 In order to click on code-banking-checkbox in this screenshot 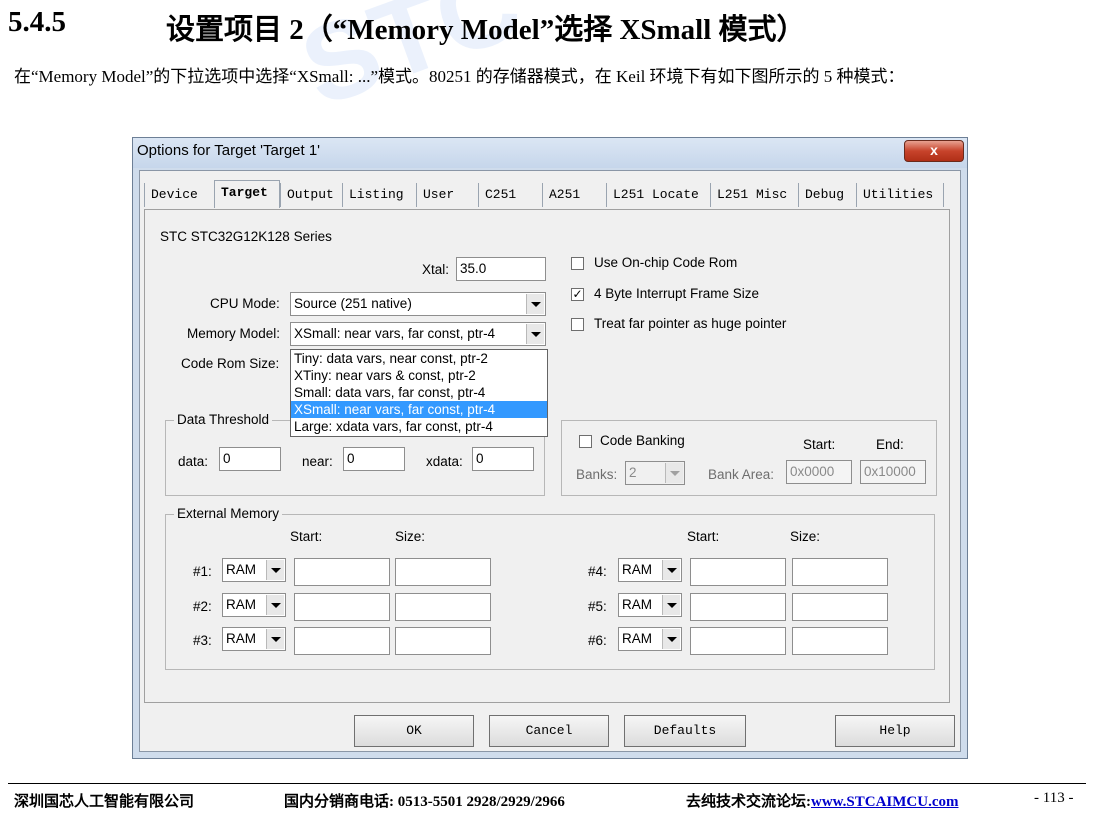, I will do `click(585, 441)`.